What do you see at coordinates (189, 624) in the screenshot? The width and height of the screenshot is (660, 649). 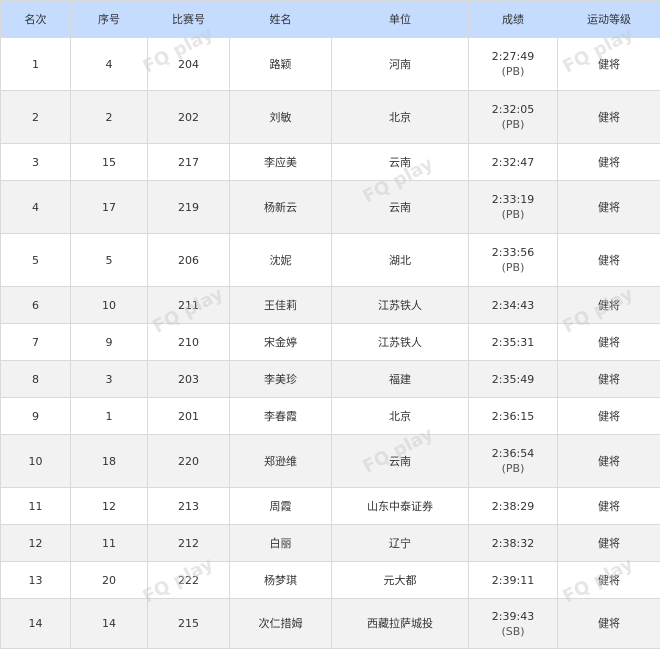 I see `cell-bib: 215` at bounding box center [189, 624].